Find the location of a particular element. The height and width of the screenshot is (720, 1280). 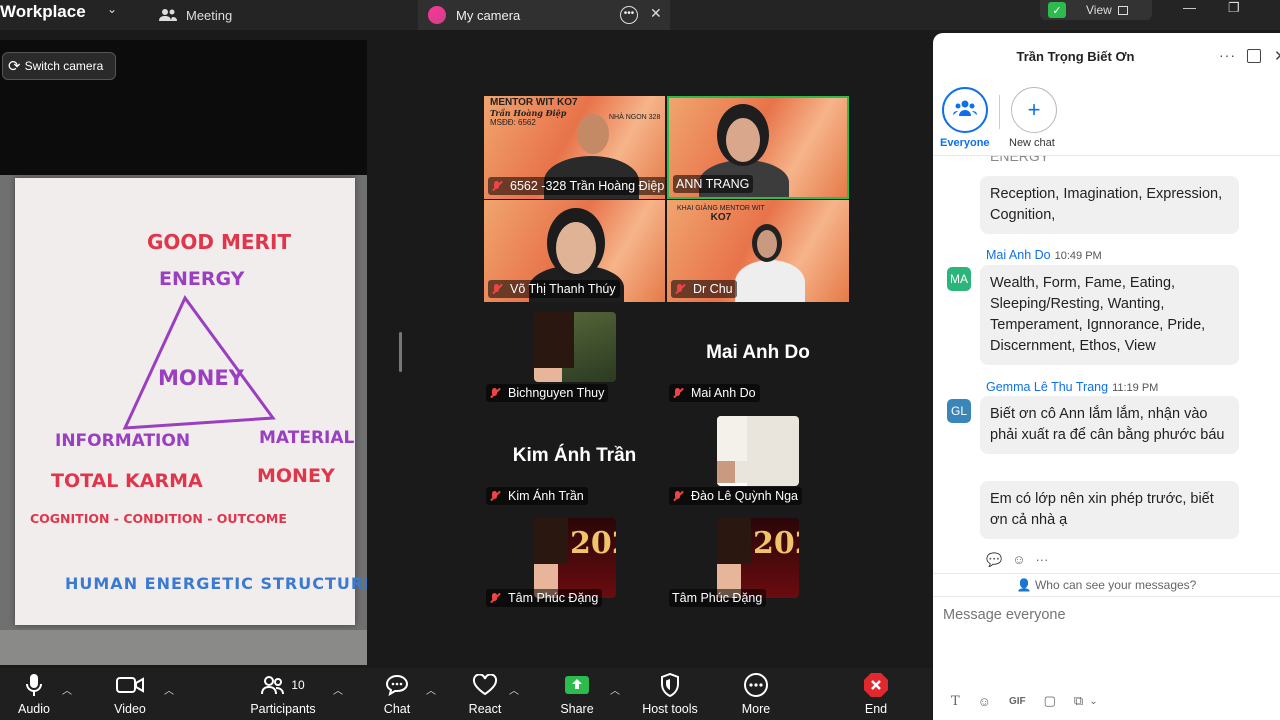

everyone-label: Everyone is located at coordinates (965, 143).